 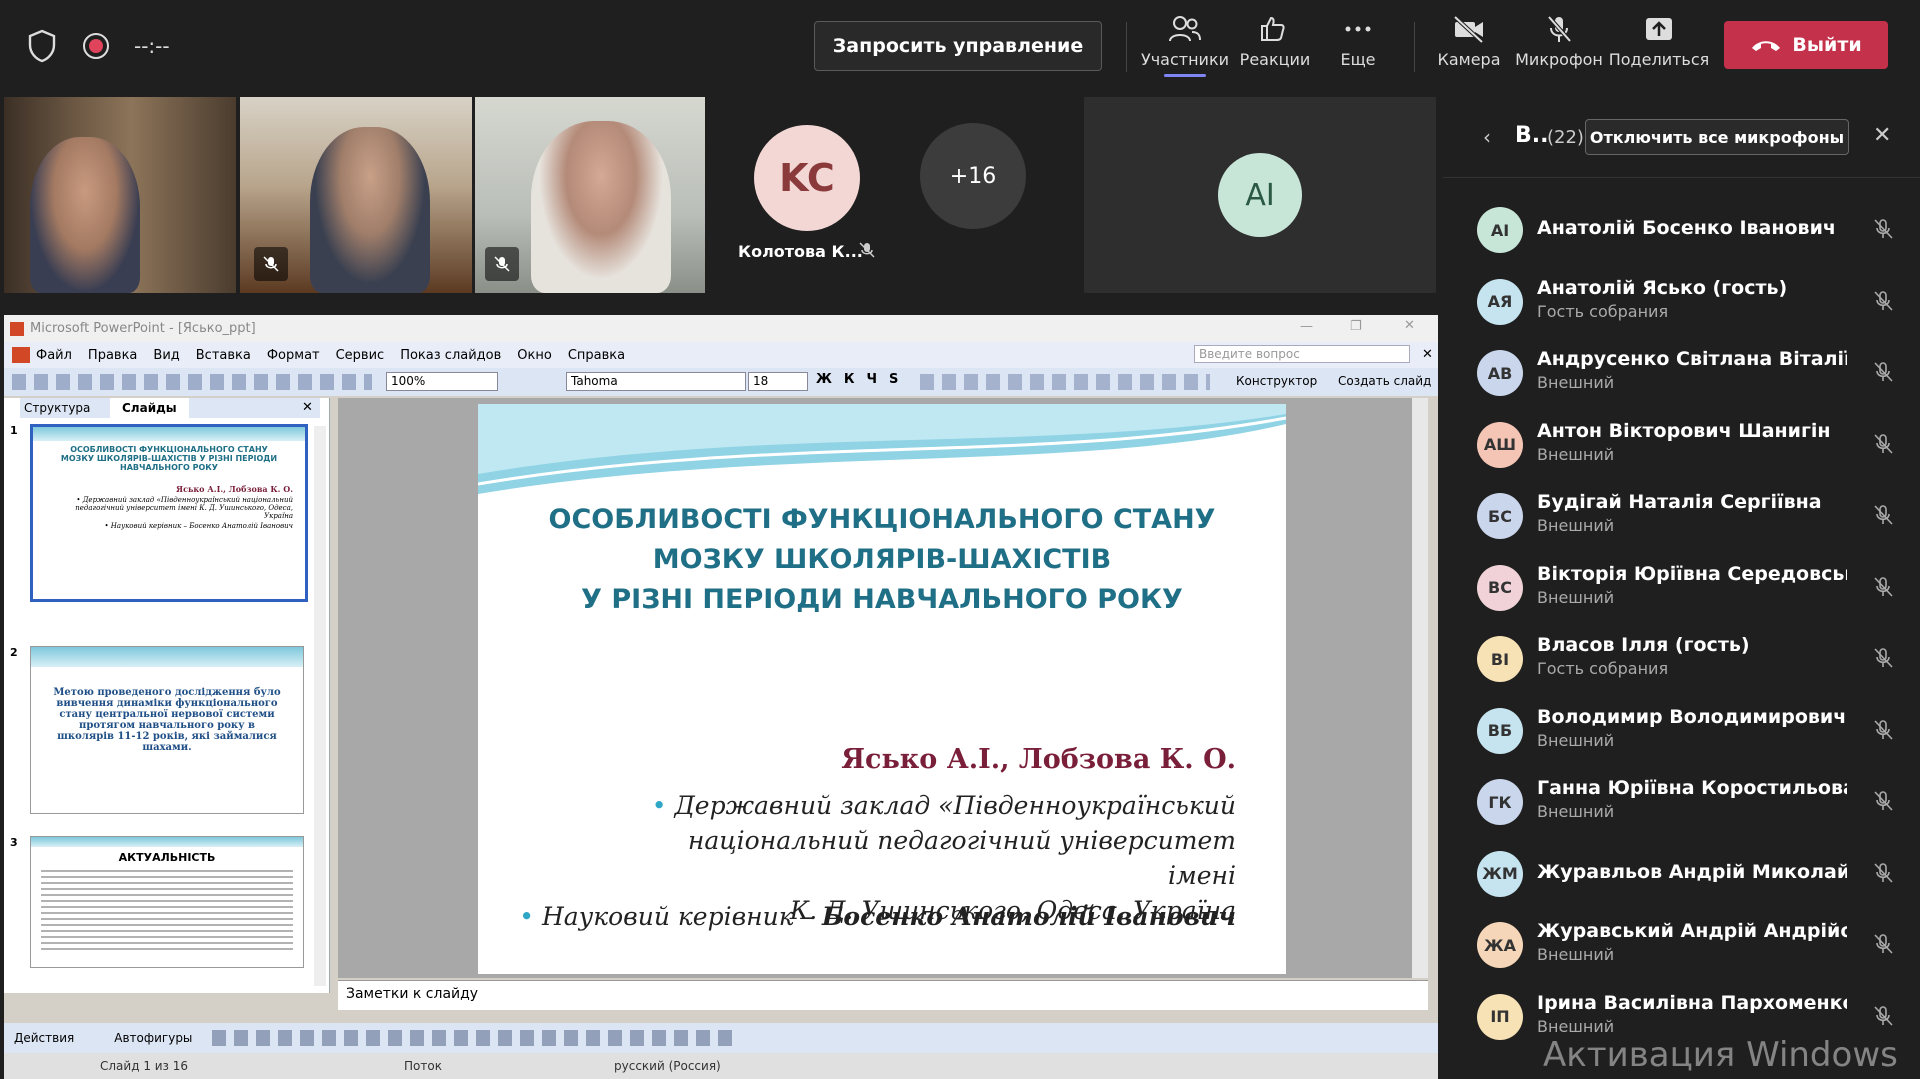 What do you see at coordinates (166, 355) in the screenshot?
I see `menu-view: Вид` at bounding box center [166, 355].